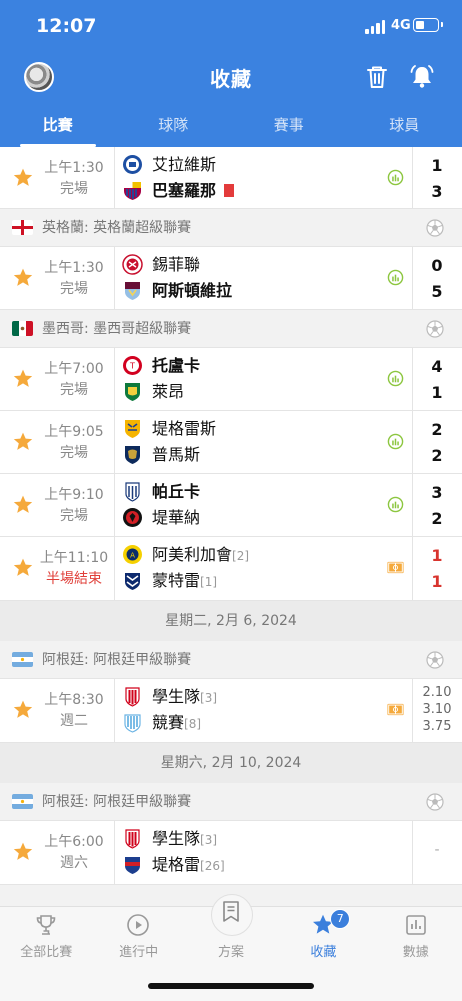 This screenshot has width=462, height=1001. What do you see at coordinates (377, 77) in the screenshot?
I see `trash-icon` at bounding box center [377, 77].